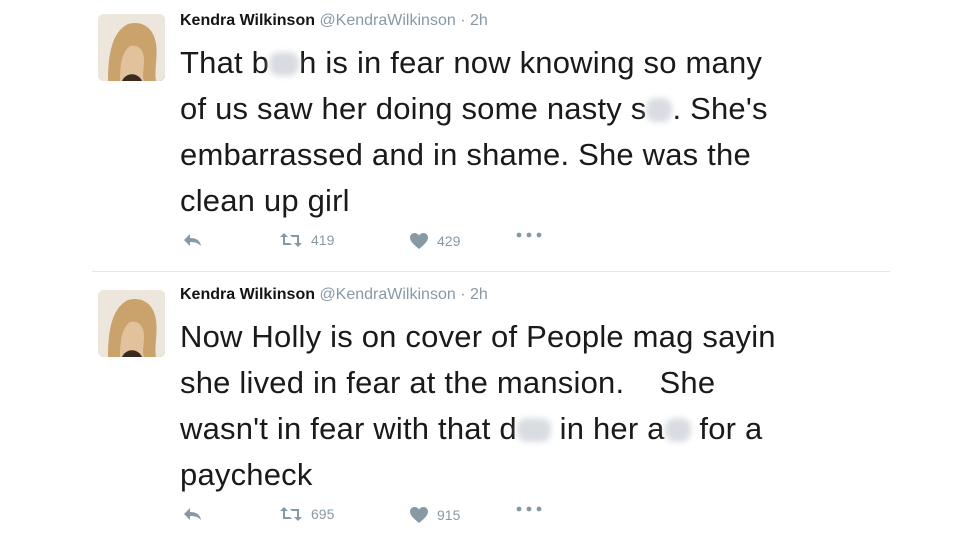  What do you see at coordinates (306, 514) in the screenshot?
I see `retweet-button: 695` at bounding box center [306, 514].